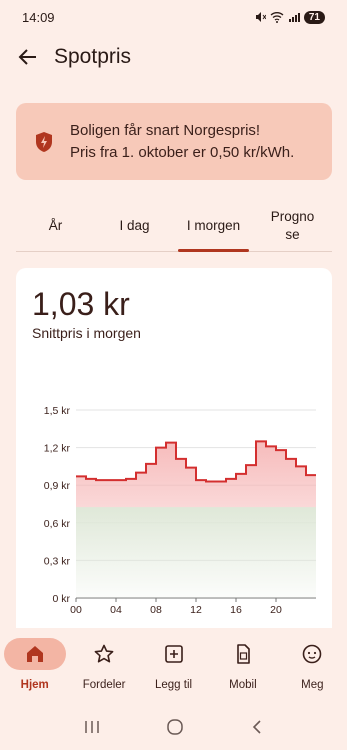 The image size is (347, 750). Describe the element at coordinates (312, 654) in the screenshot. I see `face-icon` at that location.